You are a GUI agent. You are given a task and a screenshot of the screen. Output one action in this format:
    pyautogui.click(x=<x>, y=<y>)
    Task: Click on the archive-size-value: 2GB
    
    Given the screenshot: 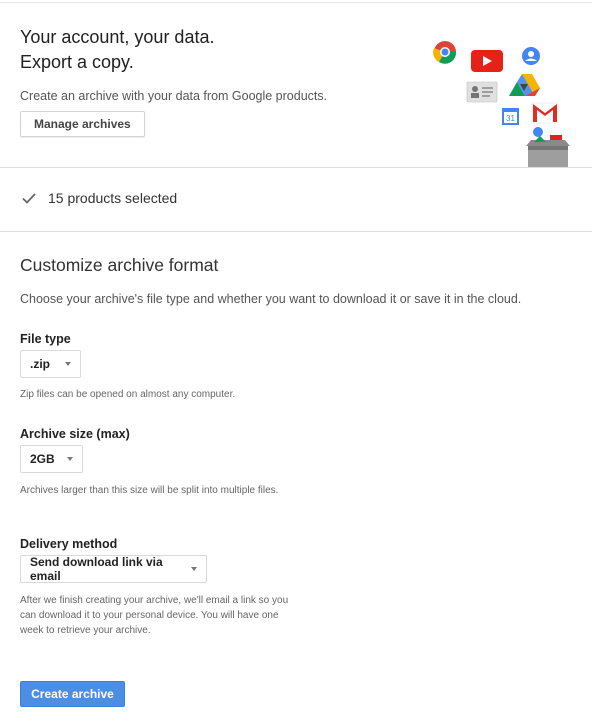 What is the action you would take?
    pyautogui.click(x=42, y=459)
    